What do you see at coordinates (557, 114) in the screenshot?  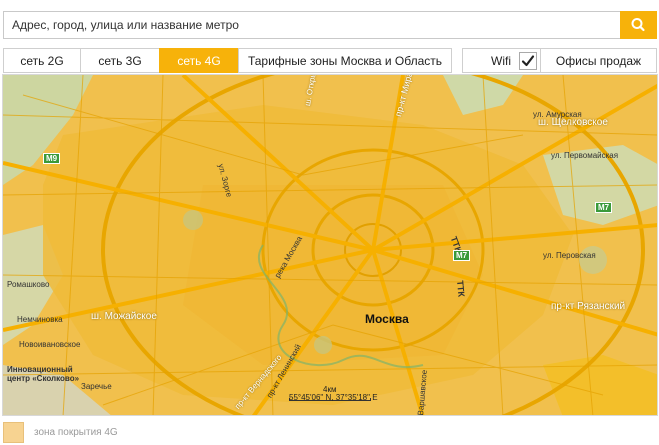 I see `map-label: ул. Амурская` at bounding box center [557, 114].